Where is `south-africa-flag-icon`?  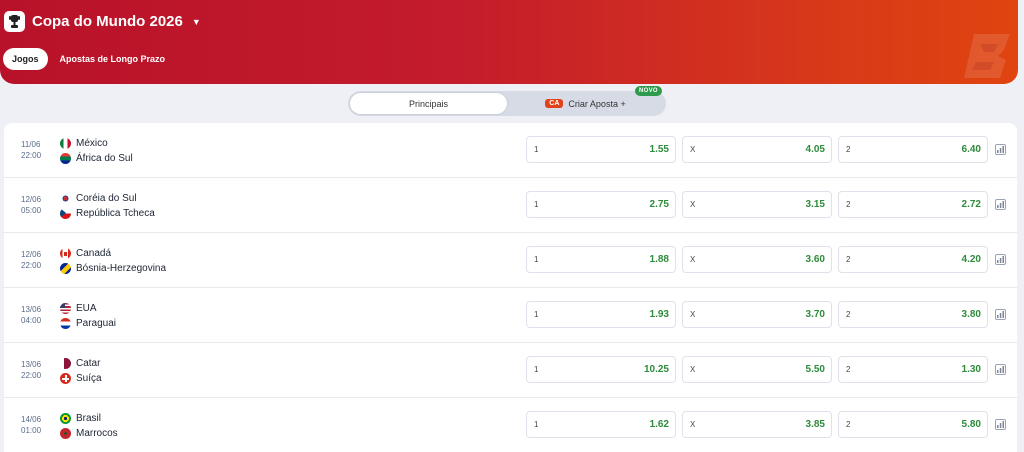 south-africa-flag-icon is located at coordinates (65, 158).